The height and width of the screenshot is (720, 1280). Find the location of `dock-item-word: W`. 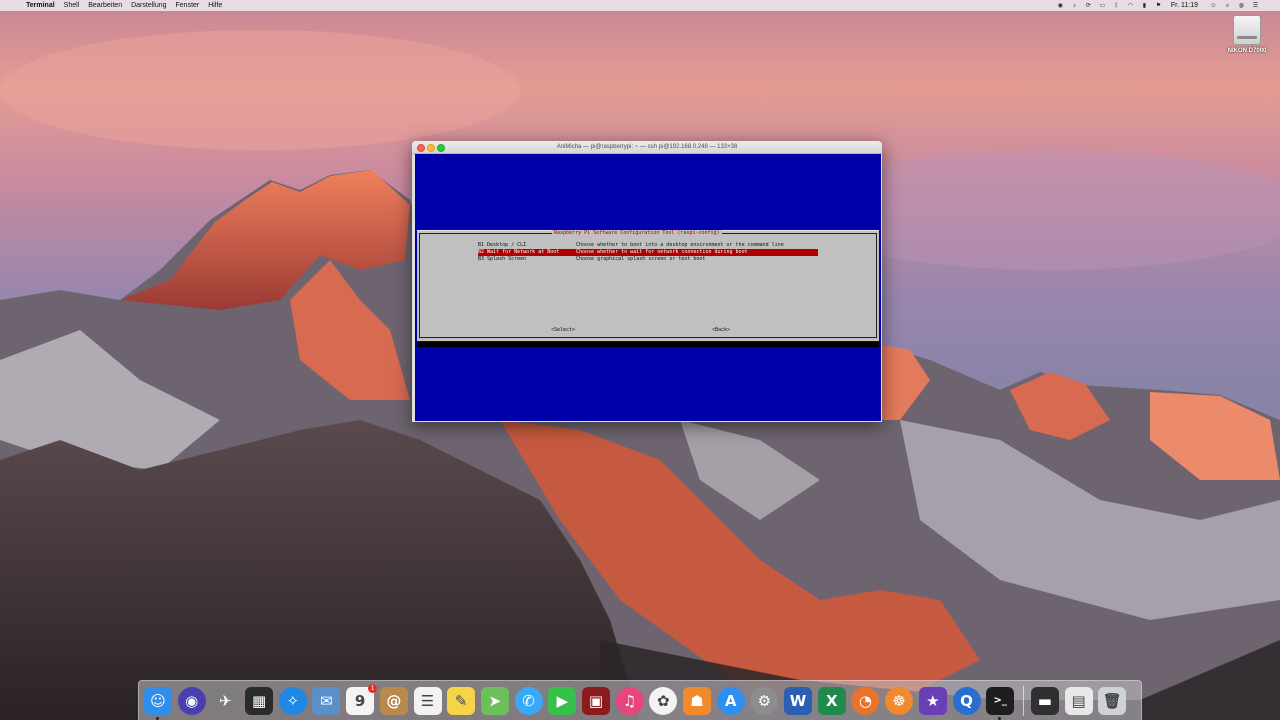

dock-item-word: W is located at coordinates (798, 701).